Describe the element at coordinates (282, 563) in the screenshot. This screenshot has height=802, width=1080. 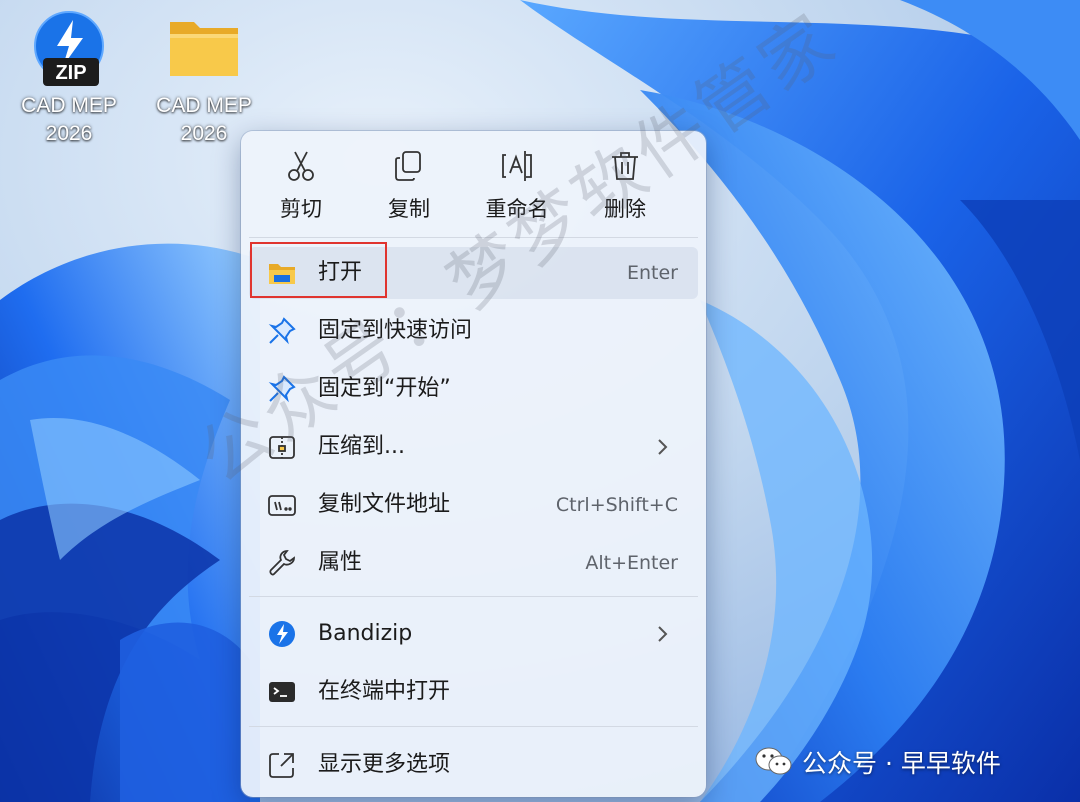
I see `wrench-icon` at that location.